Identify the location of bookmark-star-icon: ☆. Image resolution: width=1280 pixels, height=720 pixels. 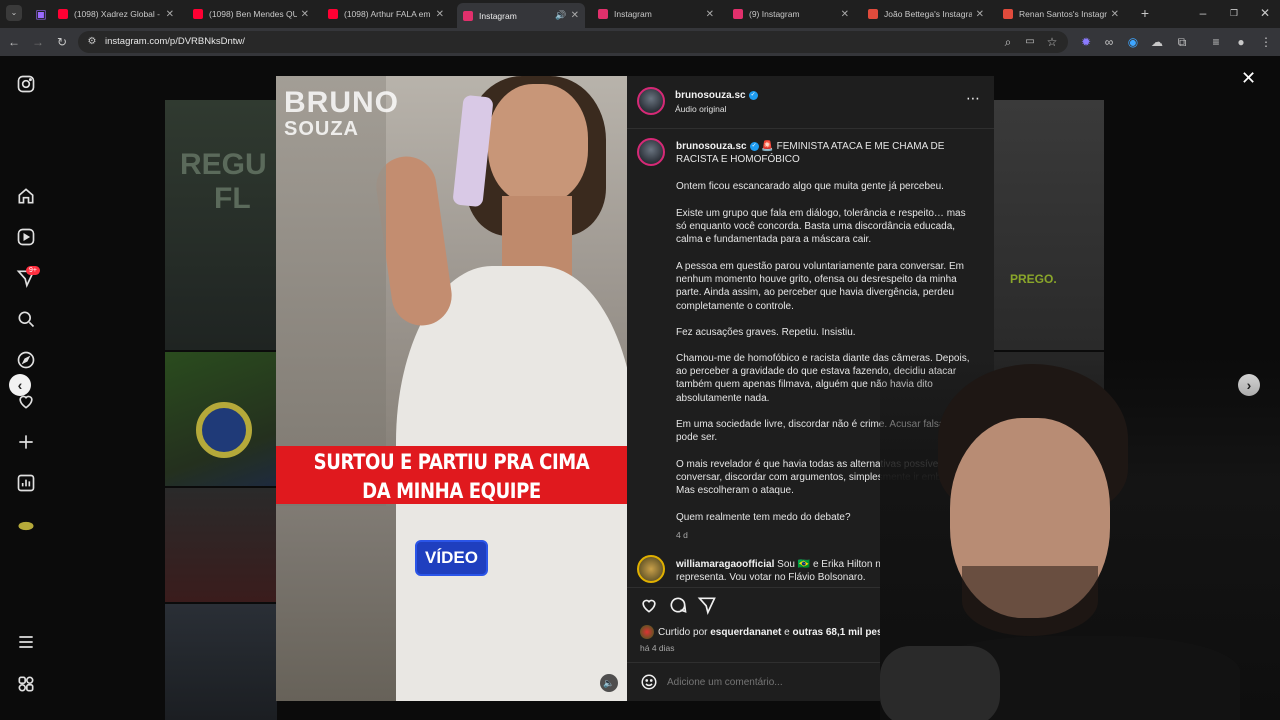
(1052, 42).